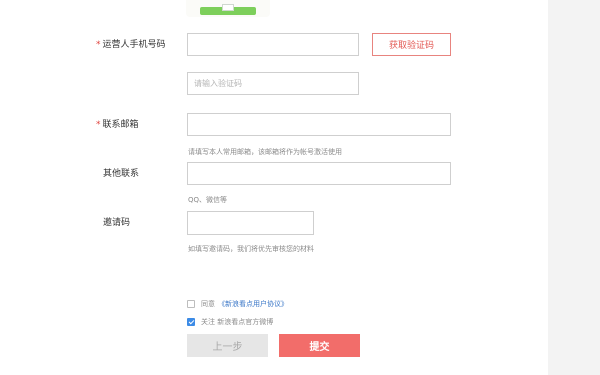 The image size is (600, 375). What do you see at coordinates (191, 322) in the screenshot?
I see `follow-checkbox` at bounding box center [191, 322].